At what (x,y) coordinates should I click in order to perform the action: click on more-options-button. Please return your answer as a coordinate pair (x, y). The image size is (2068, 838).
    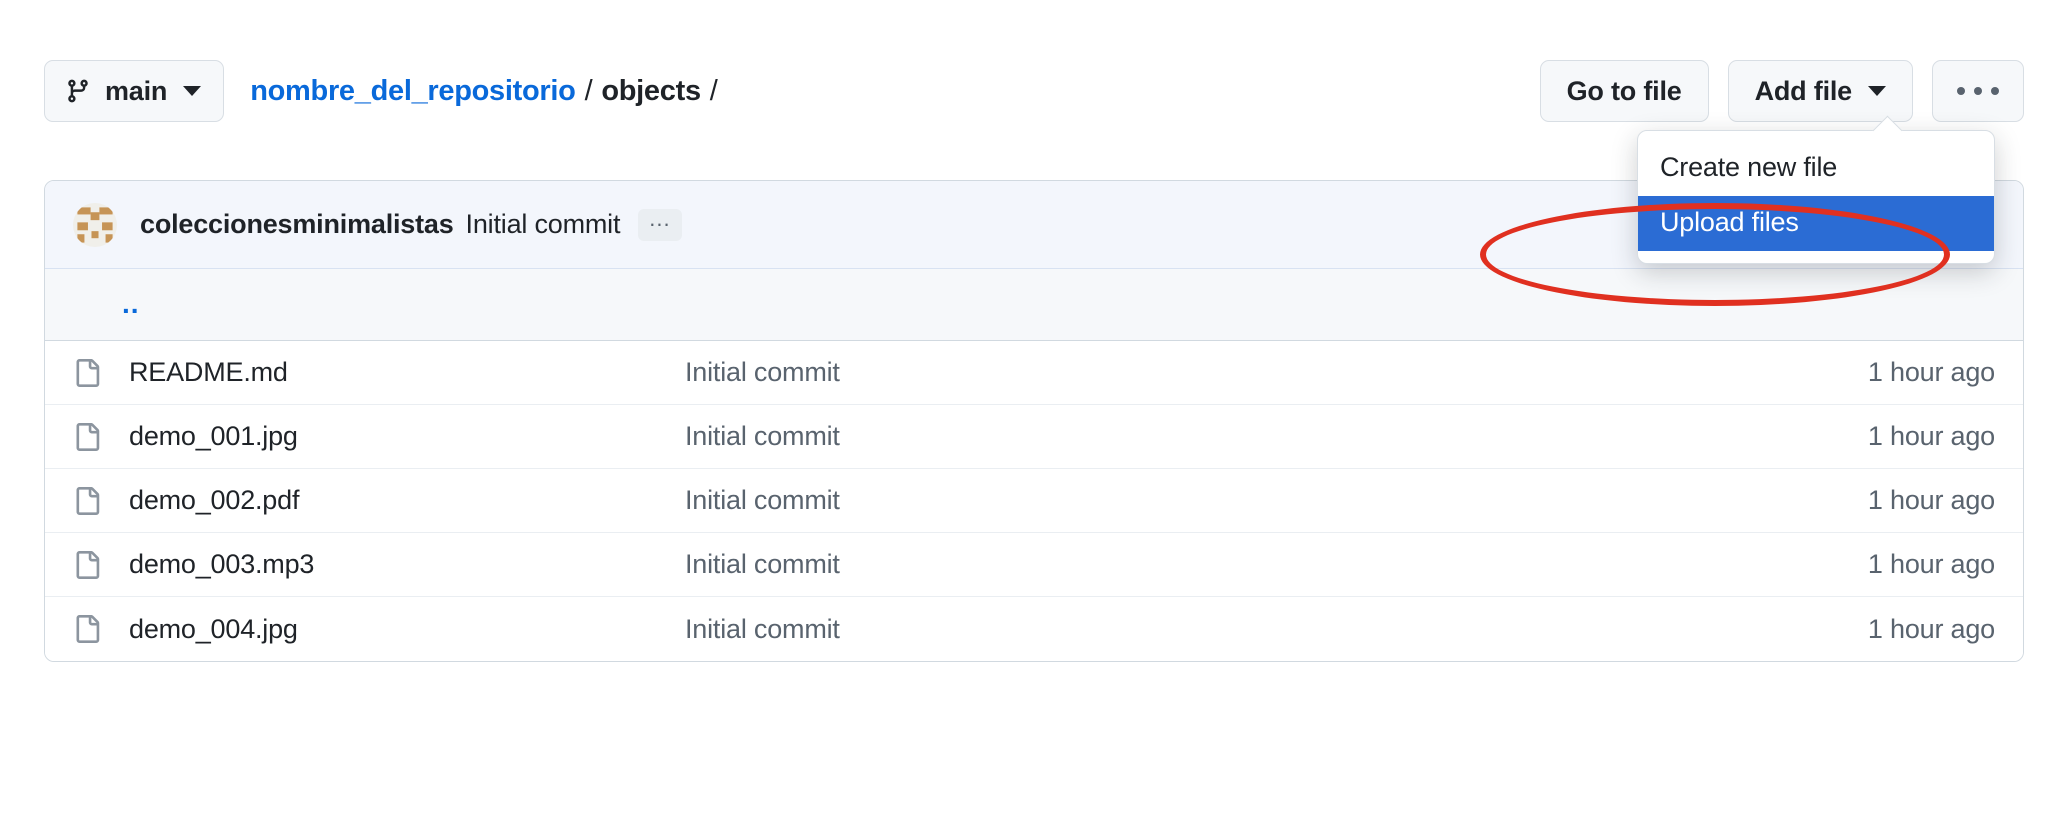
    Looking at the image, I should click on (1978, 91).